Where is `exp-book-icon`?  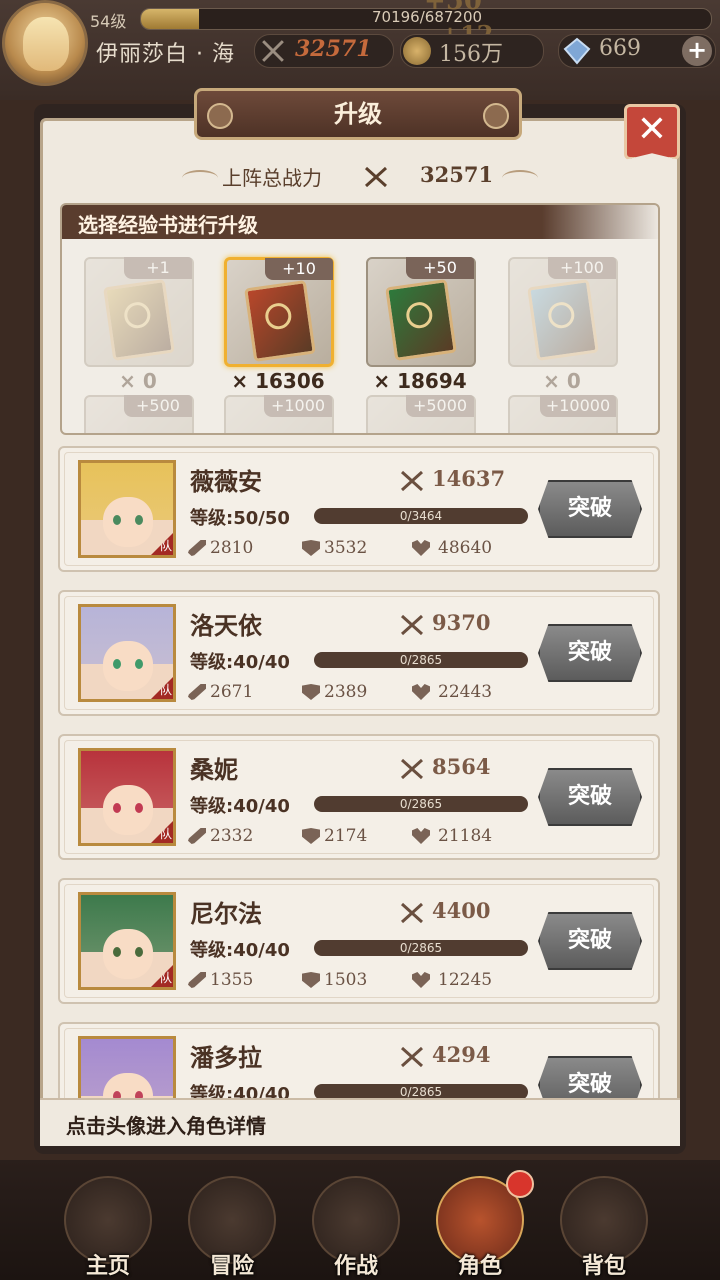
exp-book-icon is located at coordinates (280, 321).